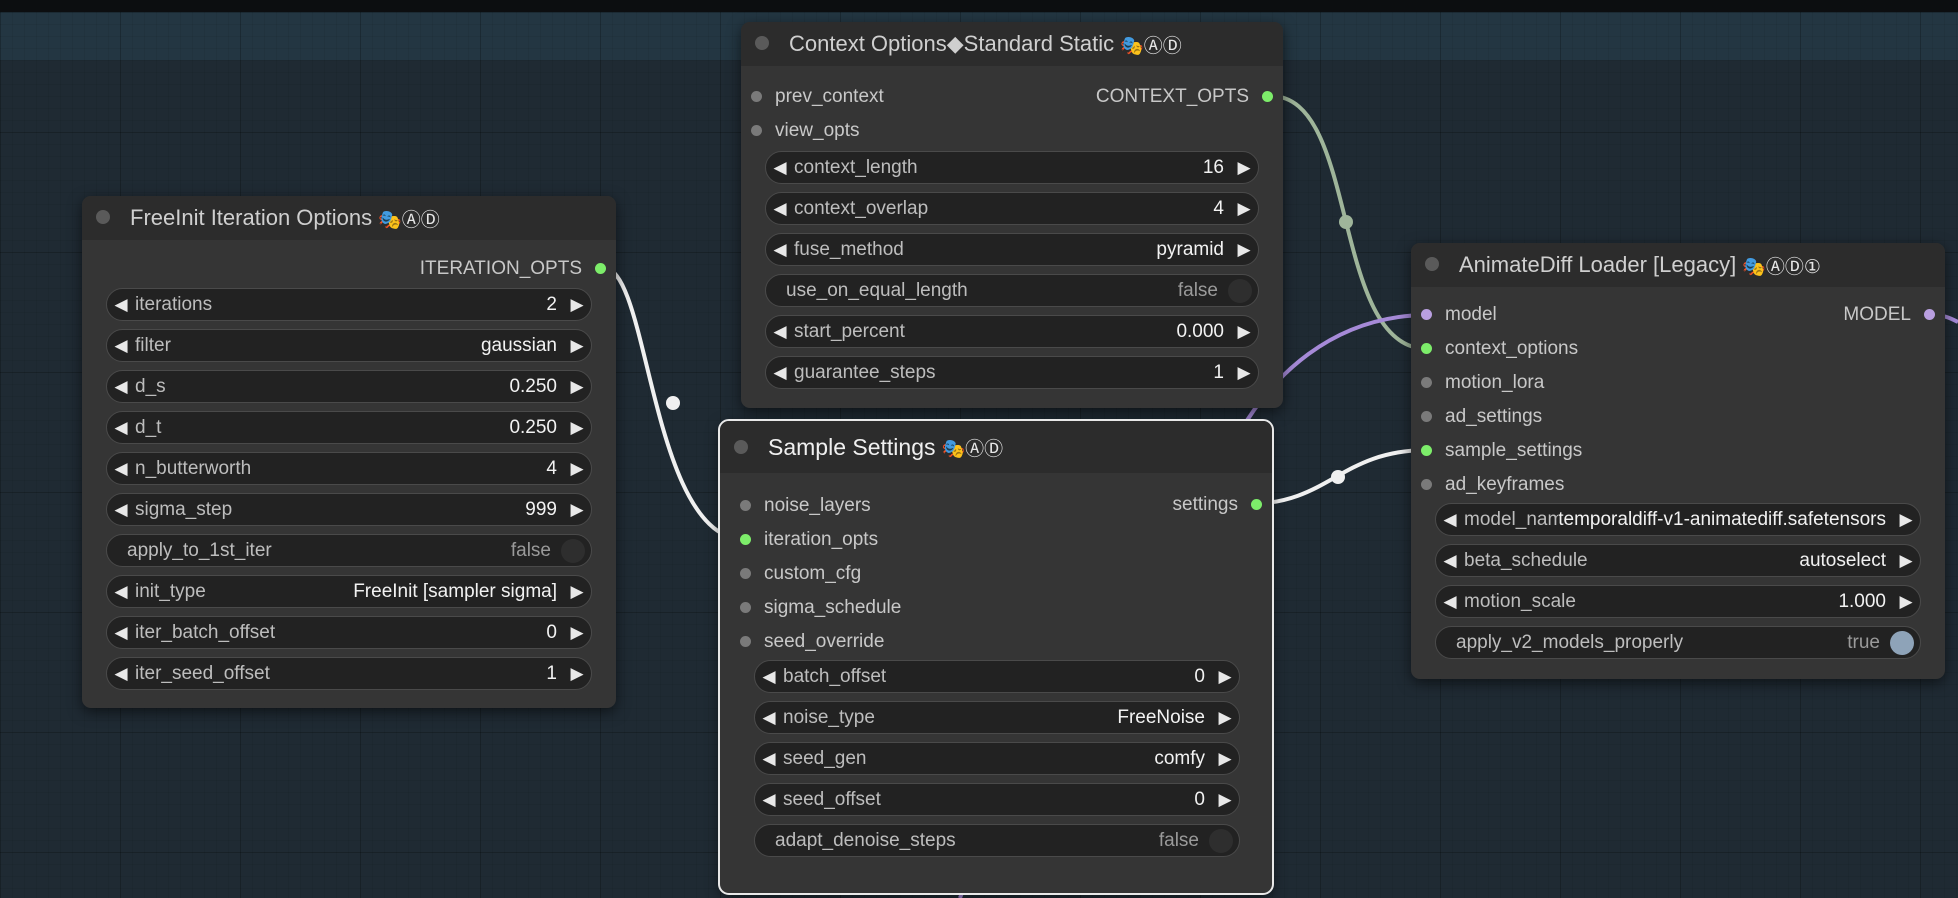 This screenshot has height=898, width=1958. Describe the element at coordinates (1678, 265) in the screenshot. I see `node-title-bar: AnimateDiff Loader [Legacy] 🎭ⒶⒹ①` at that location.